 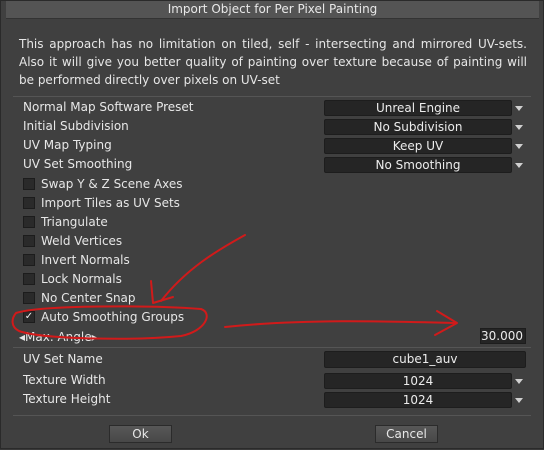 I want to click on auto-smoothing-groups-checkbox-row: ✓ Auto Smoothing Groups, so click(x=103, y=317).